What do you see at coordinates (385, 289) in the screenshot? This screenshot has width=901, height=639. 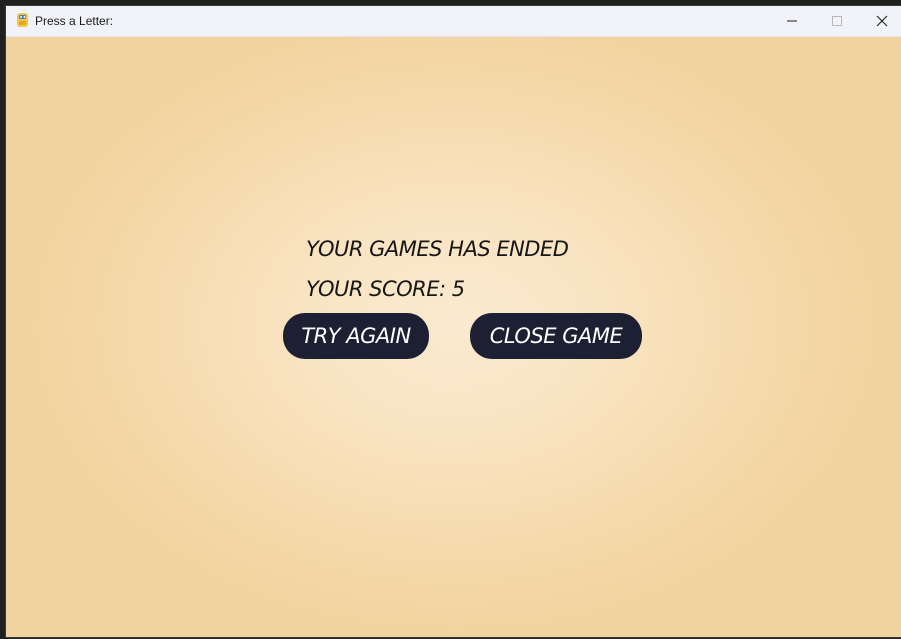 I see `score-display: YOUR SCORE: 5` at bounding box center [385, 289].